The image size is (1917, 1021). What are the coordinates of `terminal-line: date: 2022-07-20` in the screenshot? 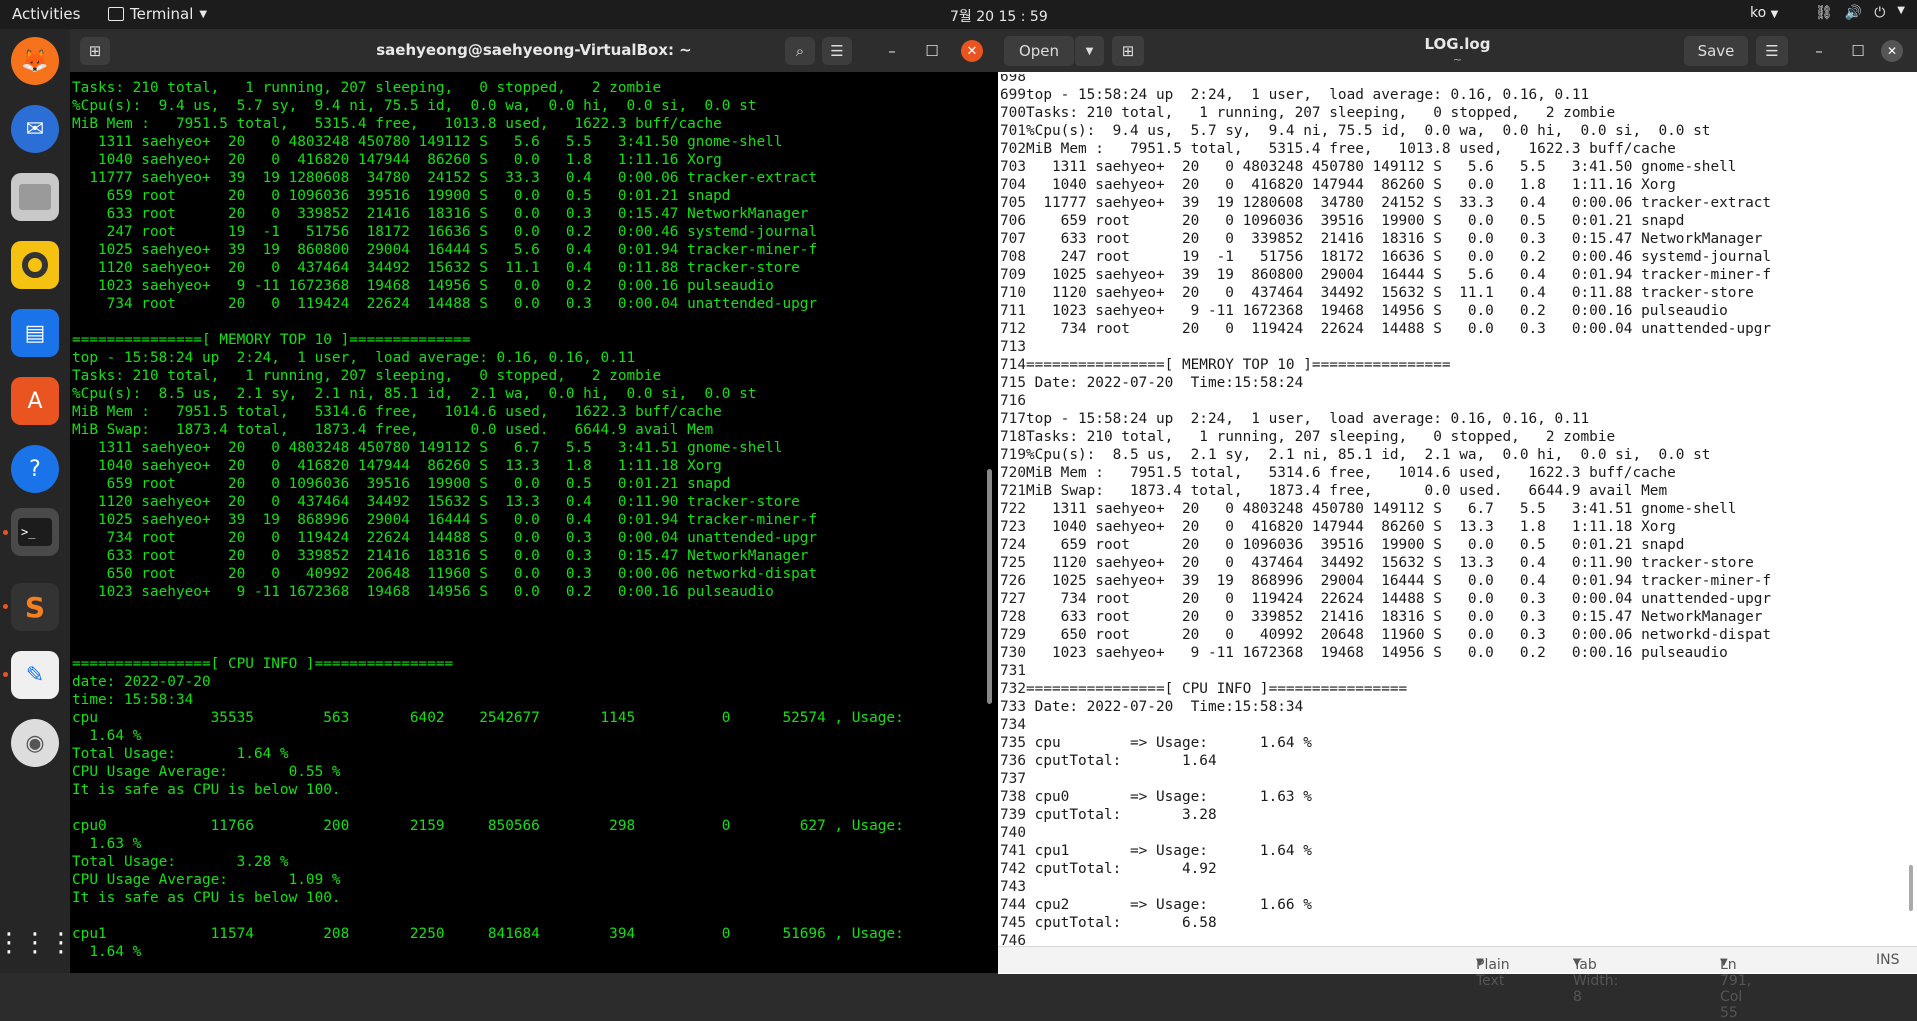 It's located at (141, 682).